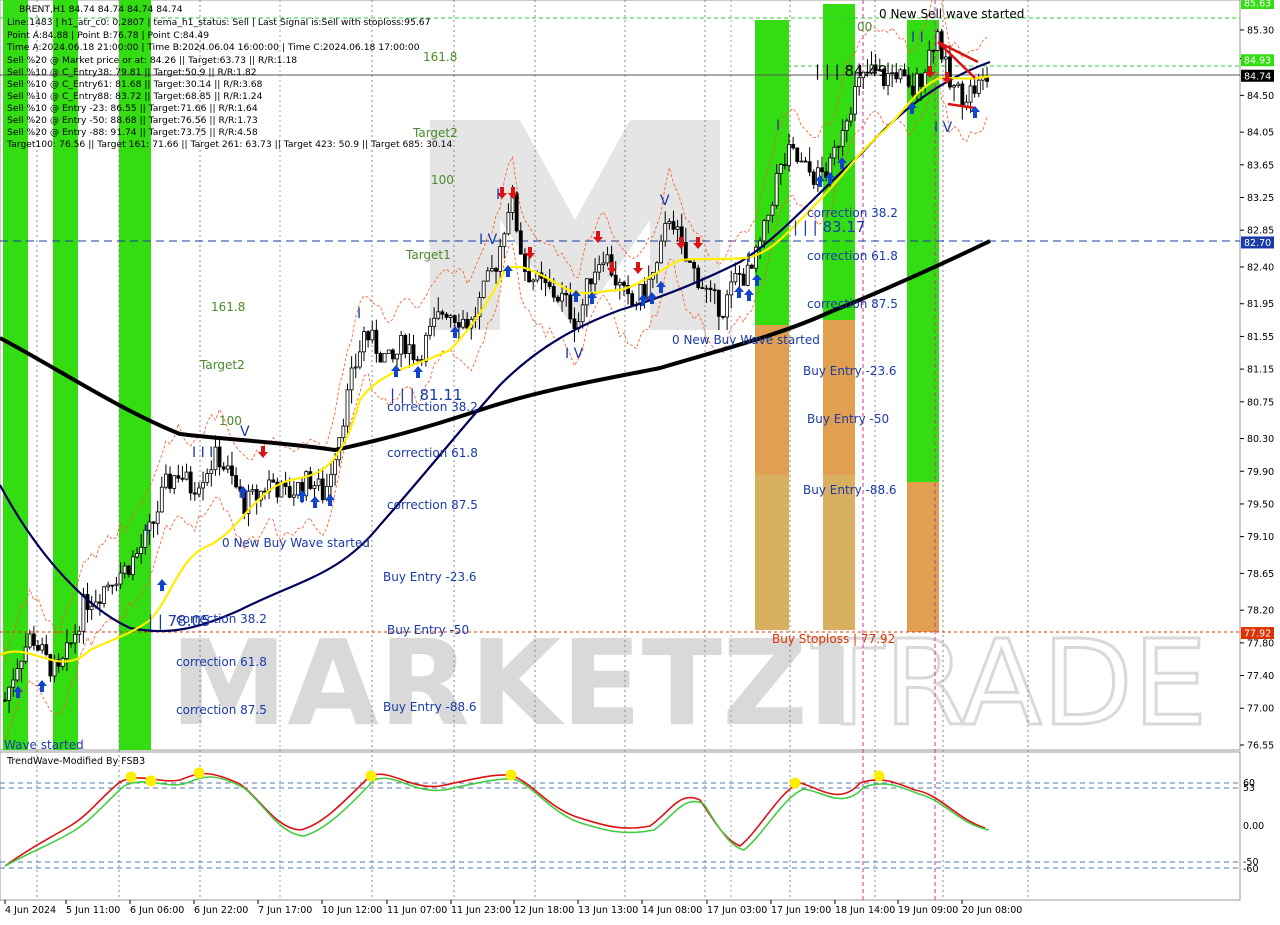 The image size is (1280, 925). Describe the element at coordinates (296, 543) in the screenshot. I see `new-buy-wave-label: 0 New Buy Wave started` at that location.